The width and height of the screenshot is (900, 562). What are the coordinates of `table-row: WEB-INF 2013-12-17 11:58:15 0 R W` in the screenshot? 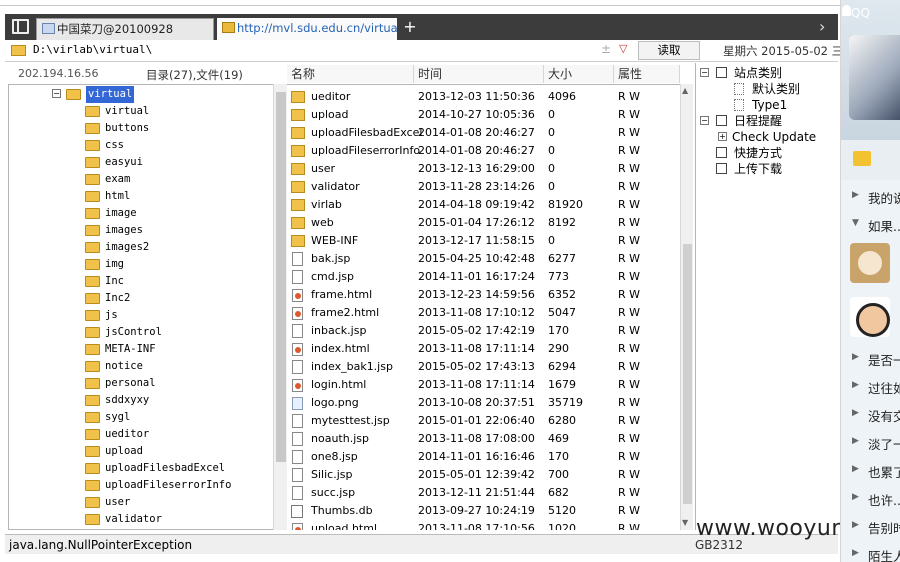 It's located at (483, 241).